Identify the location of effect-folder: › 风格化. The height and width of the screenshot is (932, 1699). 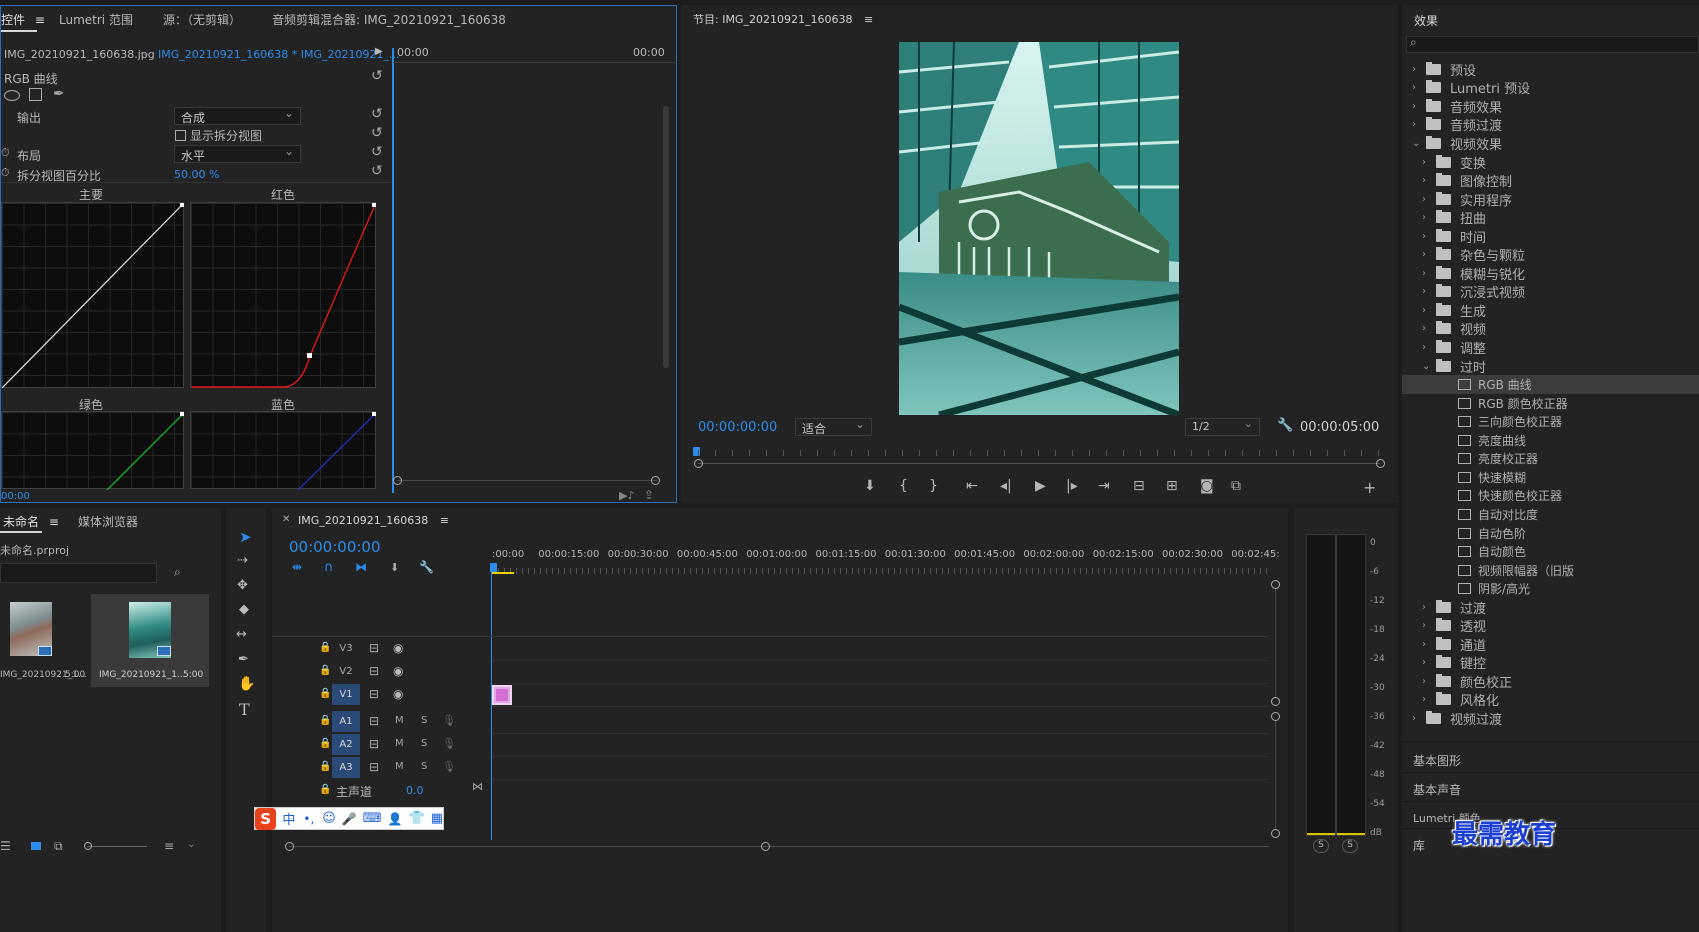
(1550, 700).